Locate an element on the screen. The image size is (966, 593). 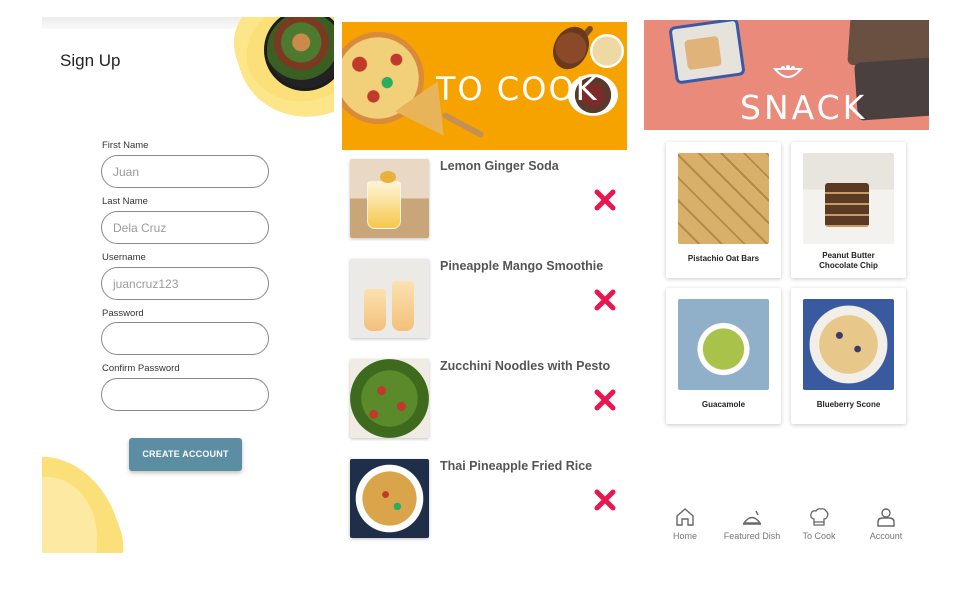
first-name-placeholder: Juan is located at coordinates (126, 172).